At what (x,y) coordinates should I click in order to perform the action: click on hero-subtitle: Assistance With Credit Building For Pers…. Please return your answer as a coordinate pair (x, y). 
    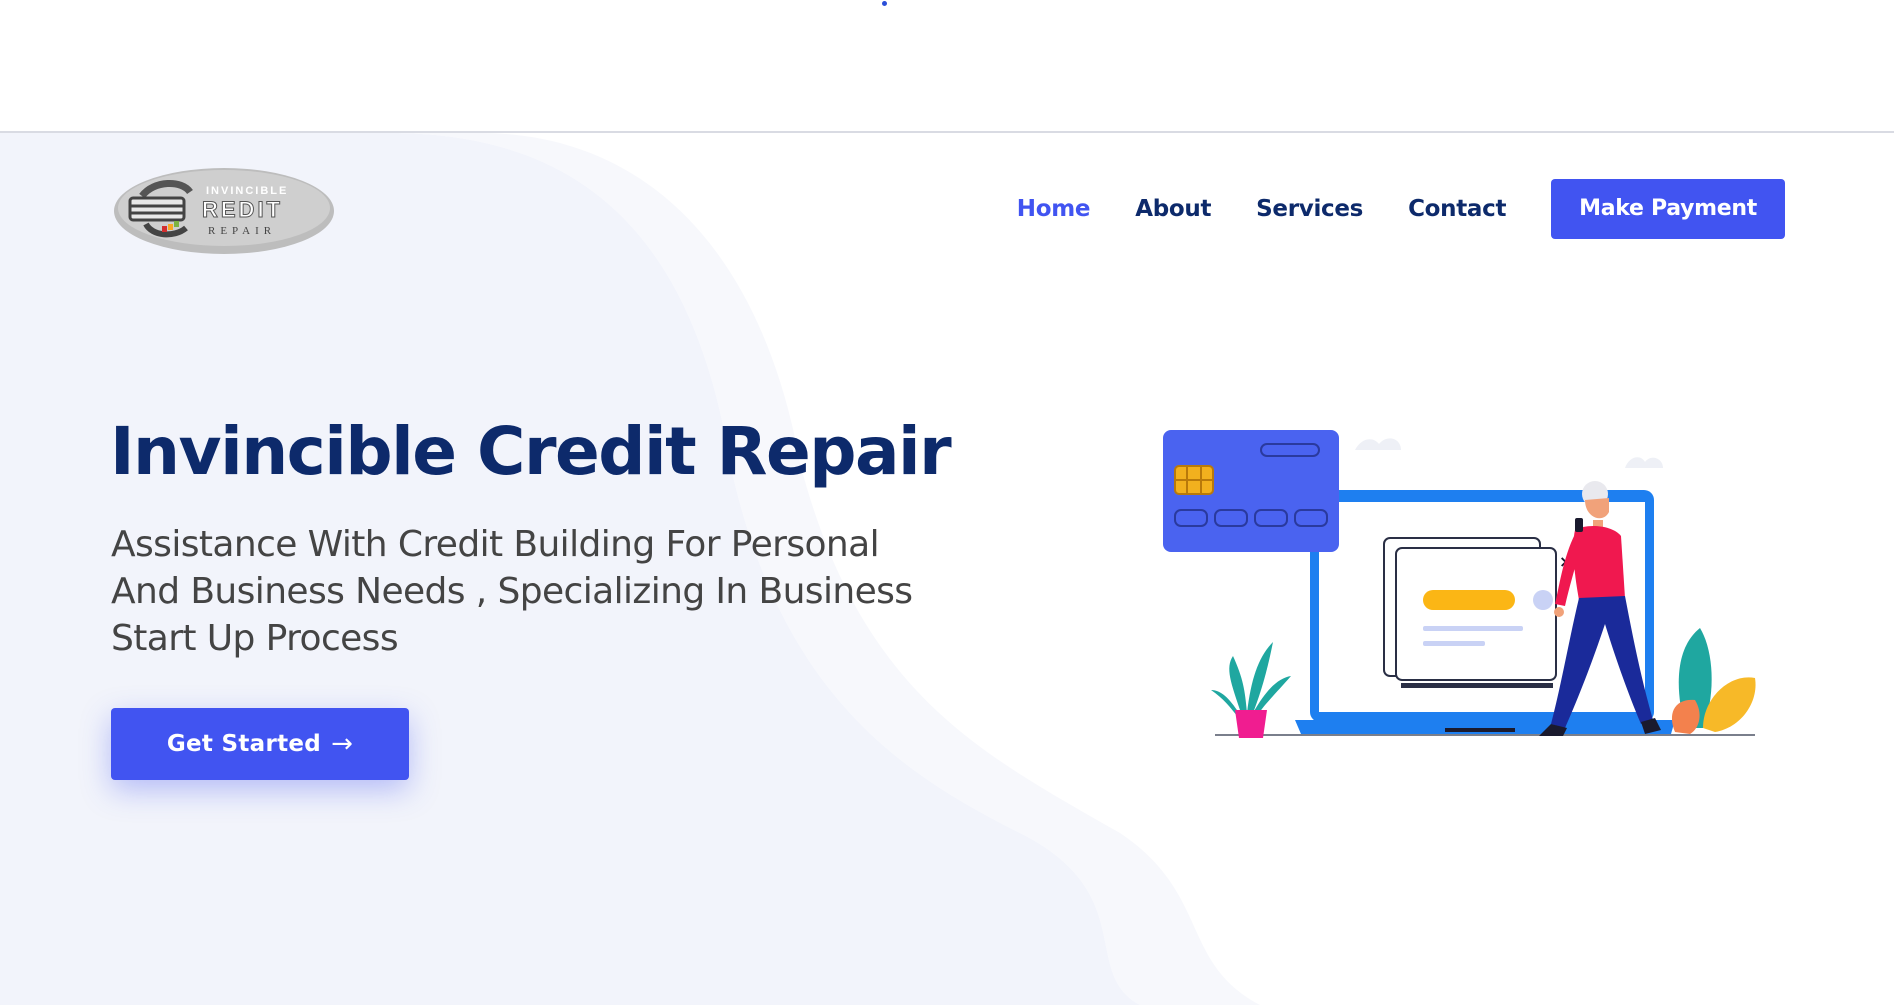
    Looking at the image, I should click on (512, 591).